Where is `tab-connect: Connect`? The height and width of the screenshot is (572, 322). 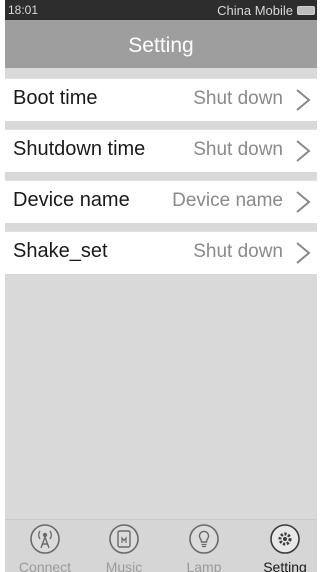
tab-connect: Connect is located at coordinates (45, 547).